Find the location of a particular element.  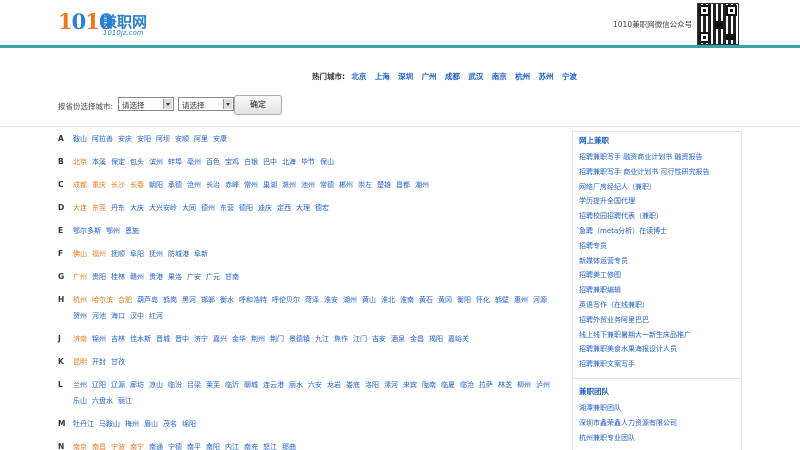

sidebar-job-link: 招聘兼职写手 融资商业计划书 融资报告 is located at coordinates (657, 157).